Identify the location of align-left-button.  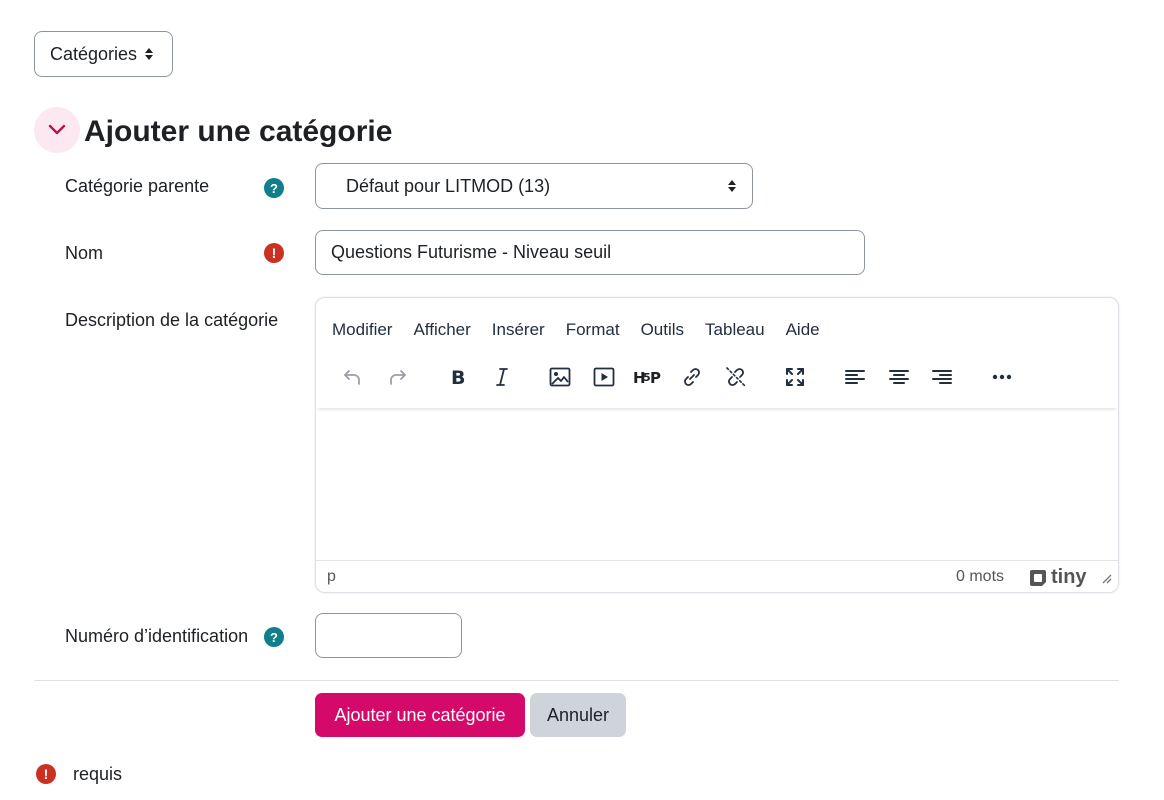
(855, 377).